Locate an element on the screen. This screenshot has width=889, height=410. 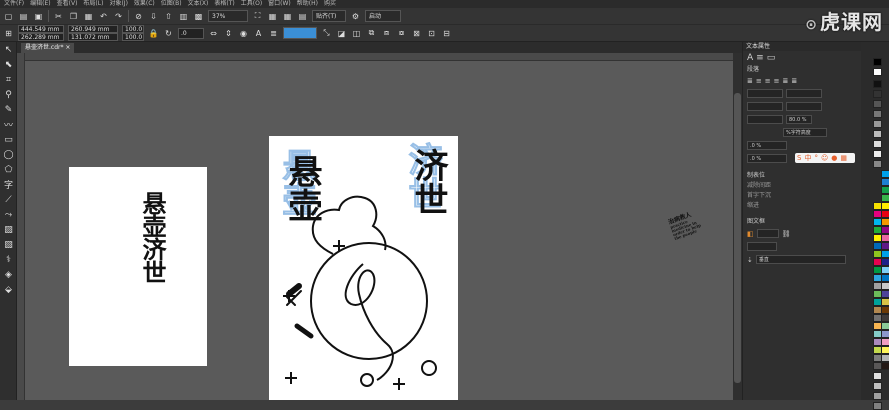
document-tab: 悬壶济世.cdr* × is located at coordinates (48, 48).